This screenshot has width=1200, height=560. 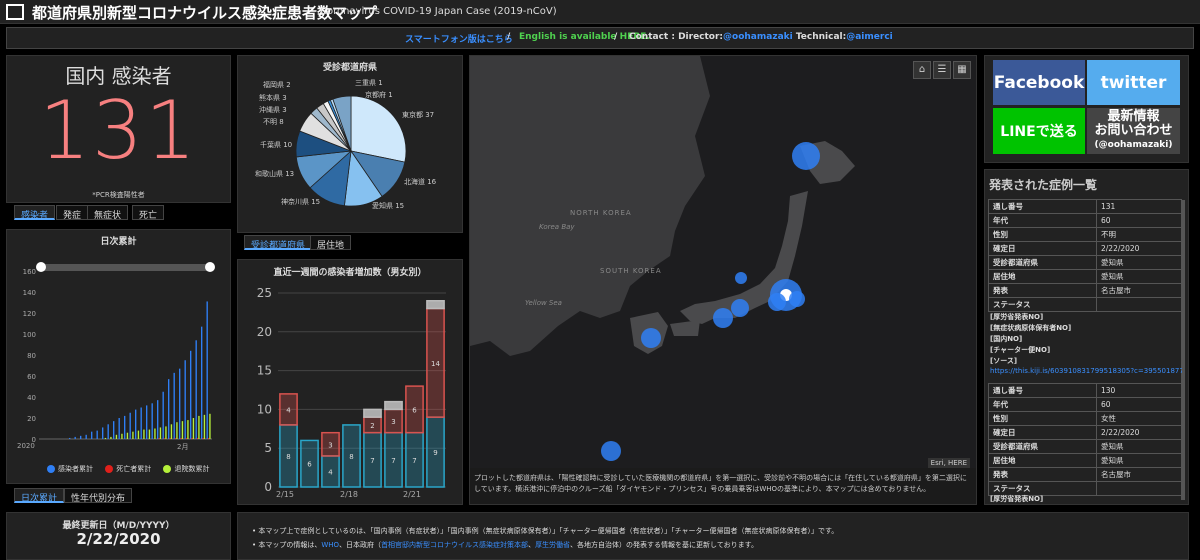 I want to click on marker-ishikawa, so click(x=741, y=278).